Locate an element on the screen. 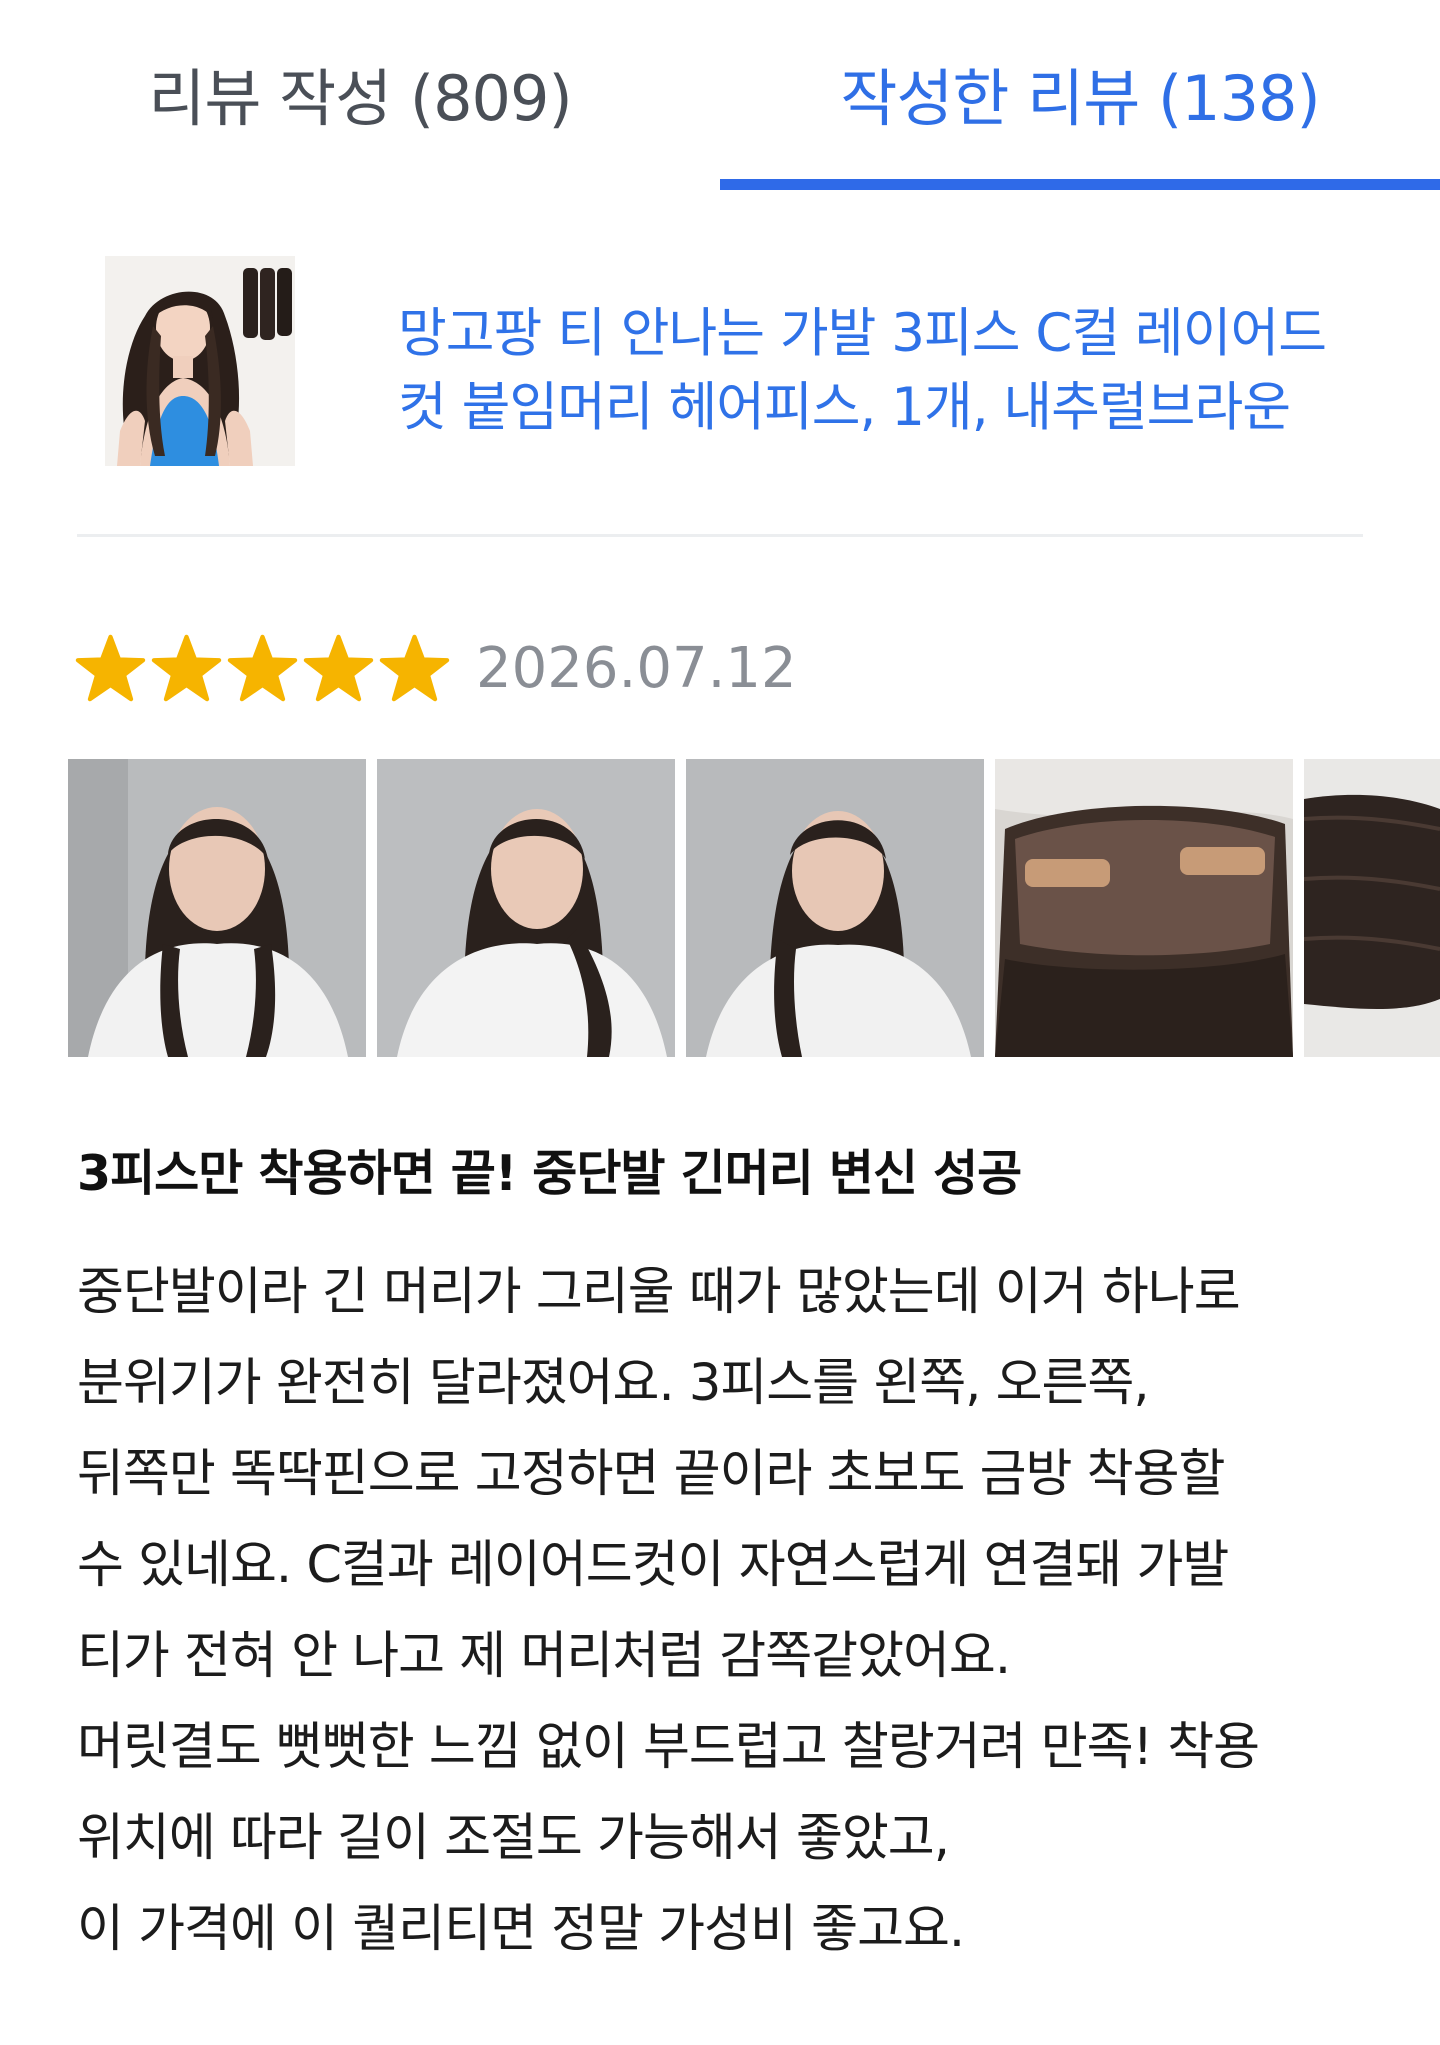 The width and height of the screenshot is (1440, 2045). photo-woman-side-icon is located at coordinates (526, 908).